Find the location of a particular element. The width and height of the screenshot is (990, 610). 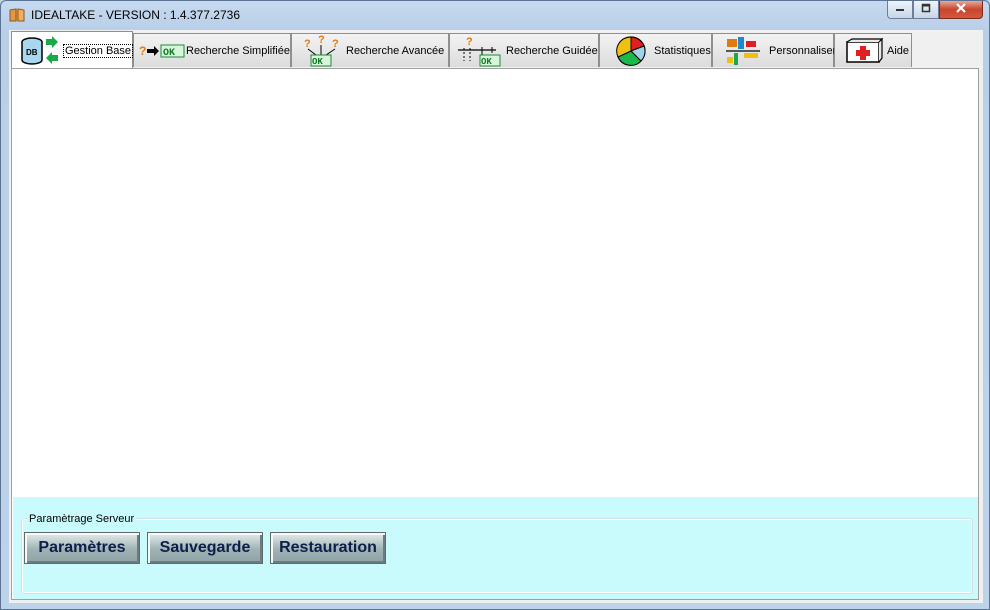

tab-label: Recherche Guidée is located at coordinates (552, 50).